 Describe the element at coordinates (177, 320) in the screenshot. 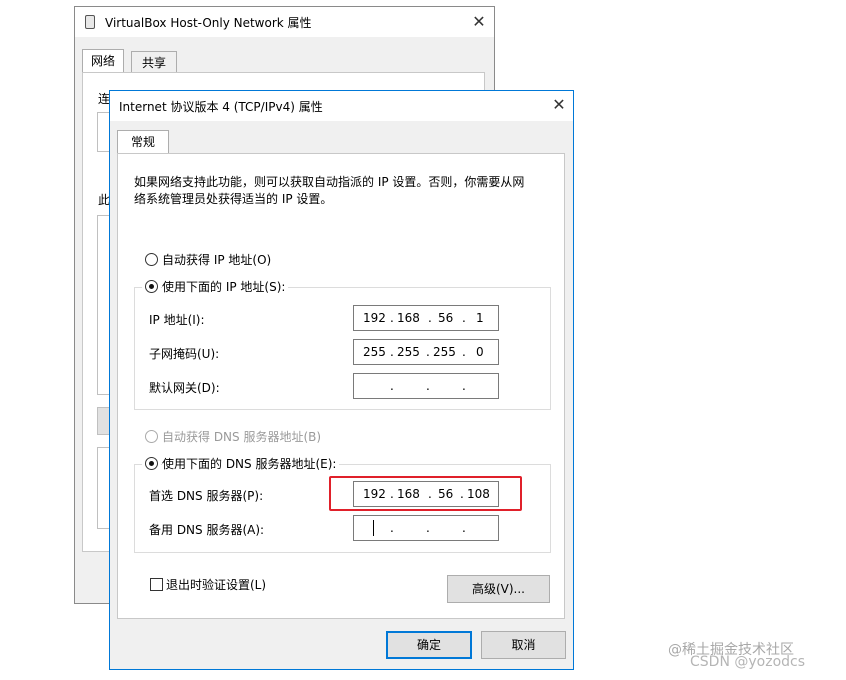

I see `ip-address-label: IP 地址(I):` at that location.